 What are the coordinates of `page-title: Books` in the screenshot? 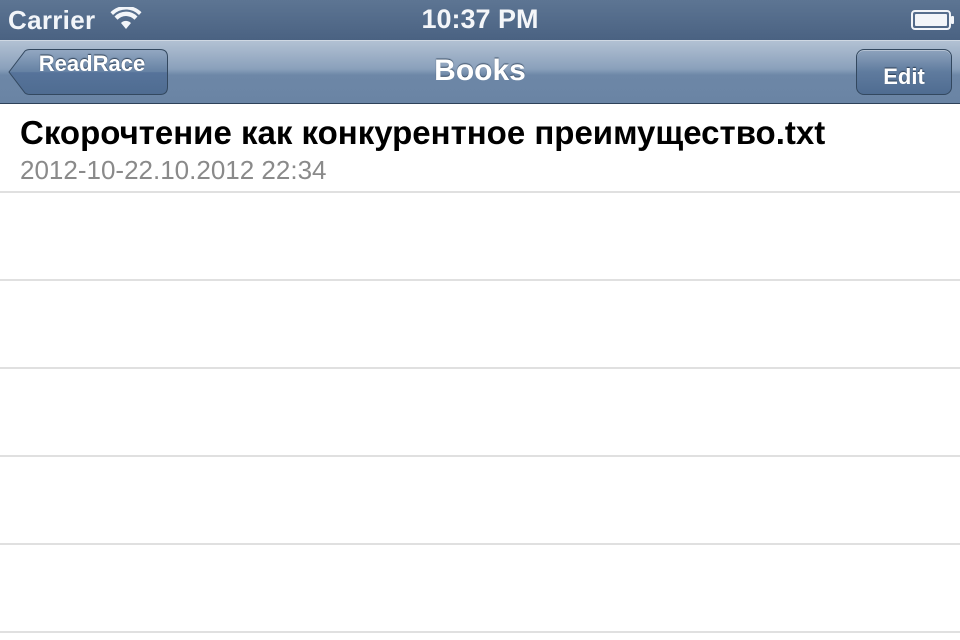 It's located at (480, 70).